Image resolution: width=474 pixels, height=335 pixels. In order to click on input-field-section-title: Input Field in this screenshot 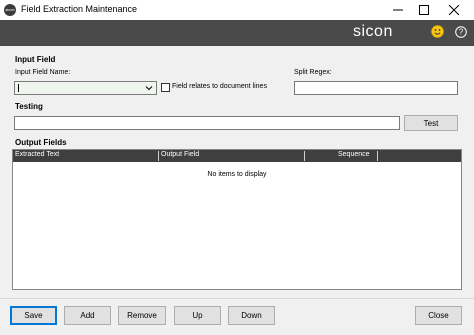, I will do `click(35, 59)`.